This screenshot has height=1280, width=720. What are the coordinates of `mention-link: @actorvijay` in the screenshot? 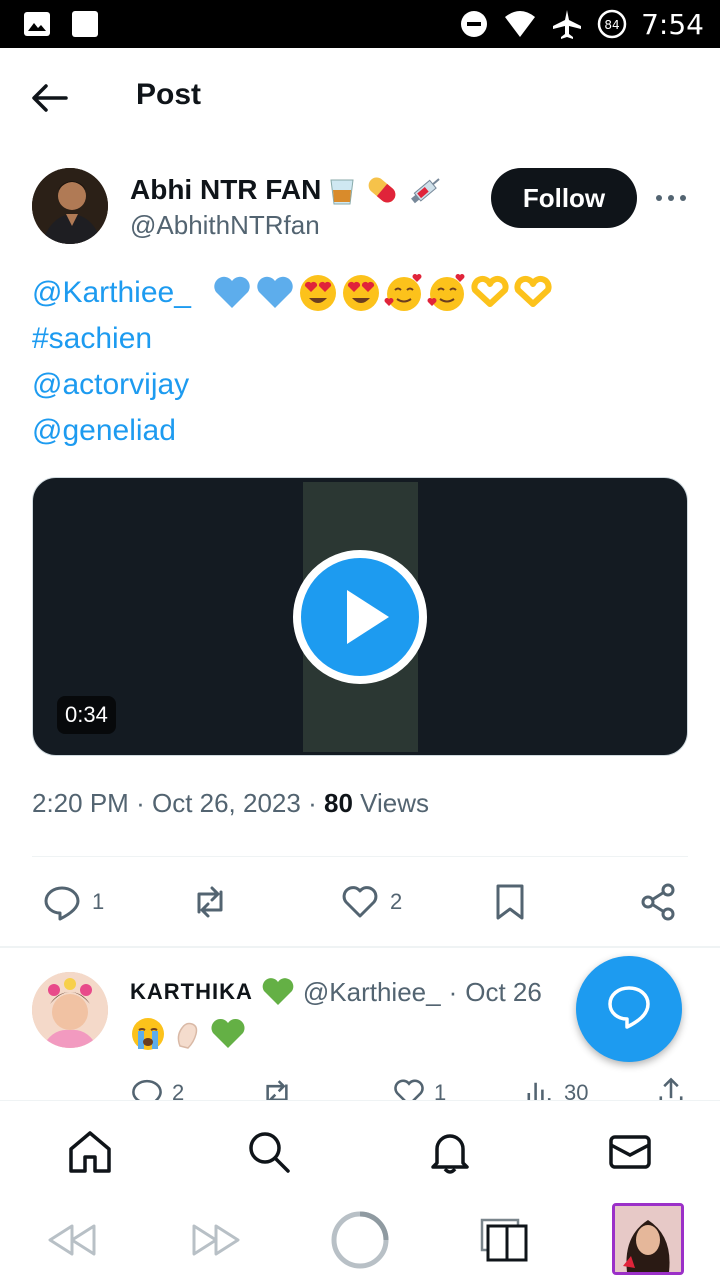 It's located at (110, 385).